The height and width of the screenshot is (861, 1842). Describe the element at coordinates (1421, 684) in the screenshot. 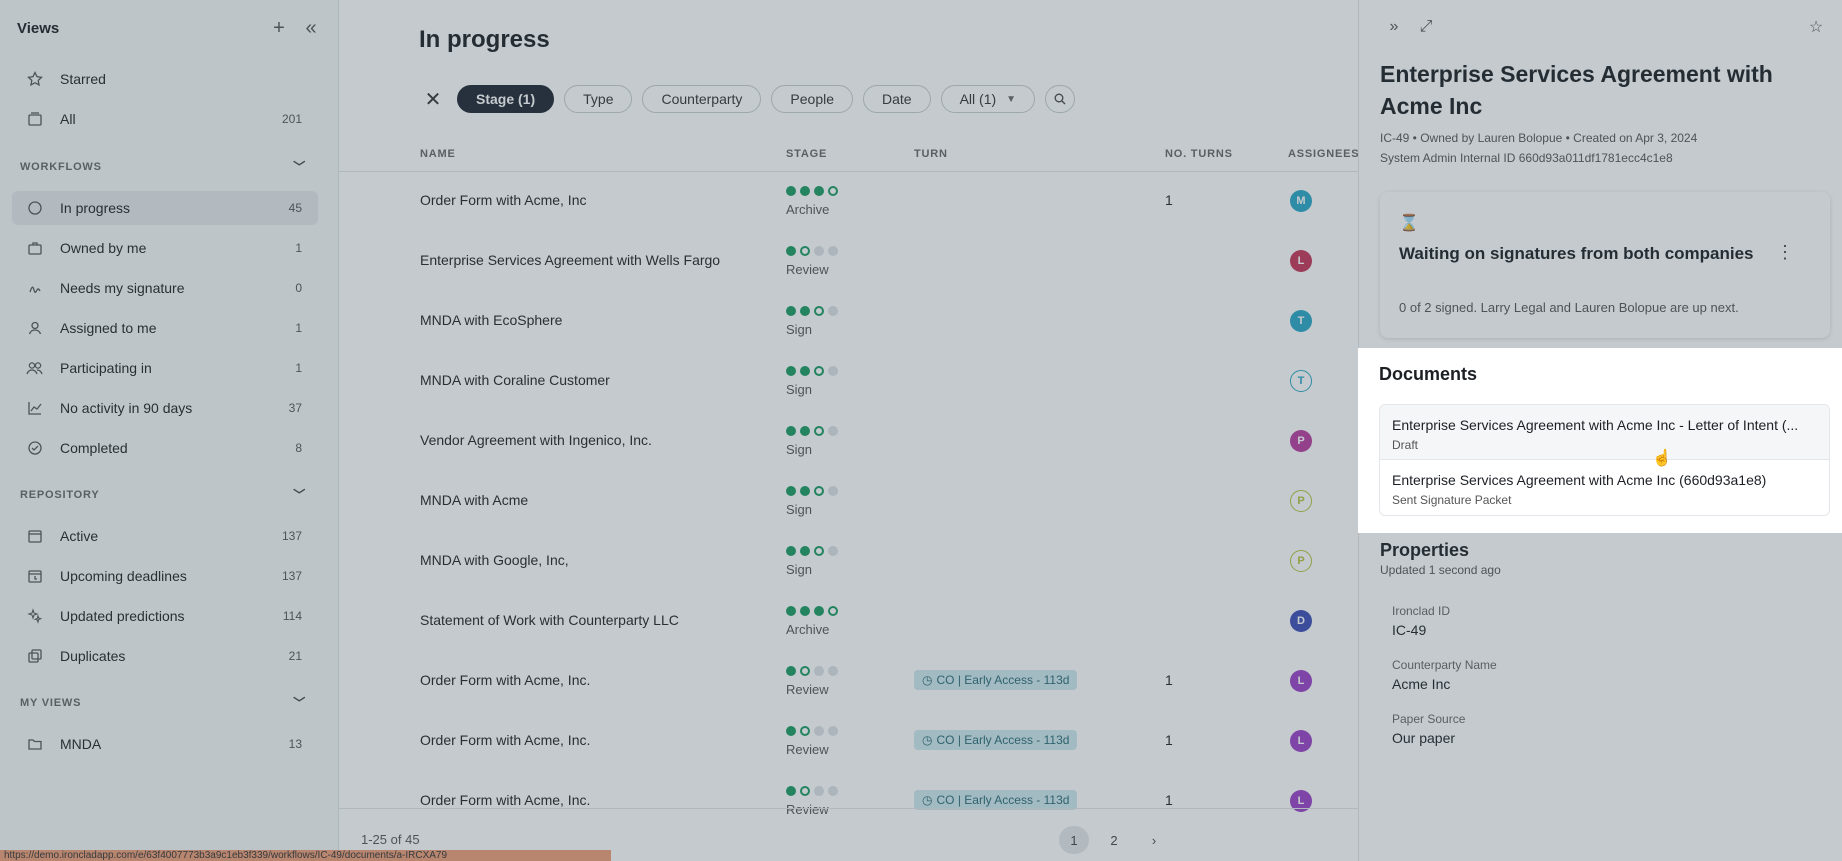

I see `property-value: Acme Inc` at that location.